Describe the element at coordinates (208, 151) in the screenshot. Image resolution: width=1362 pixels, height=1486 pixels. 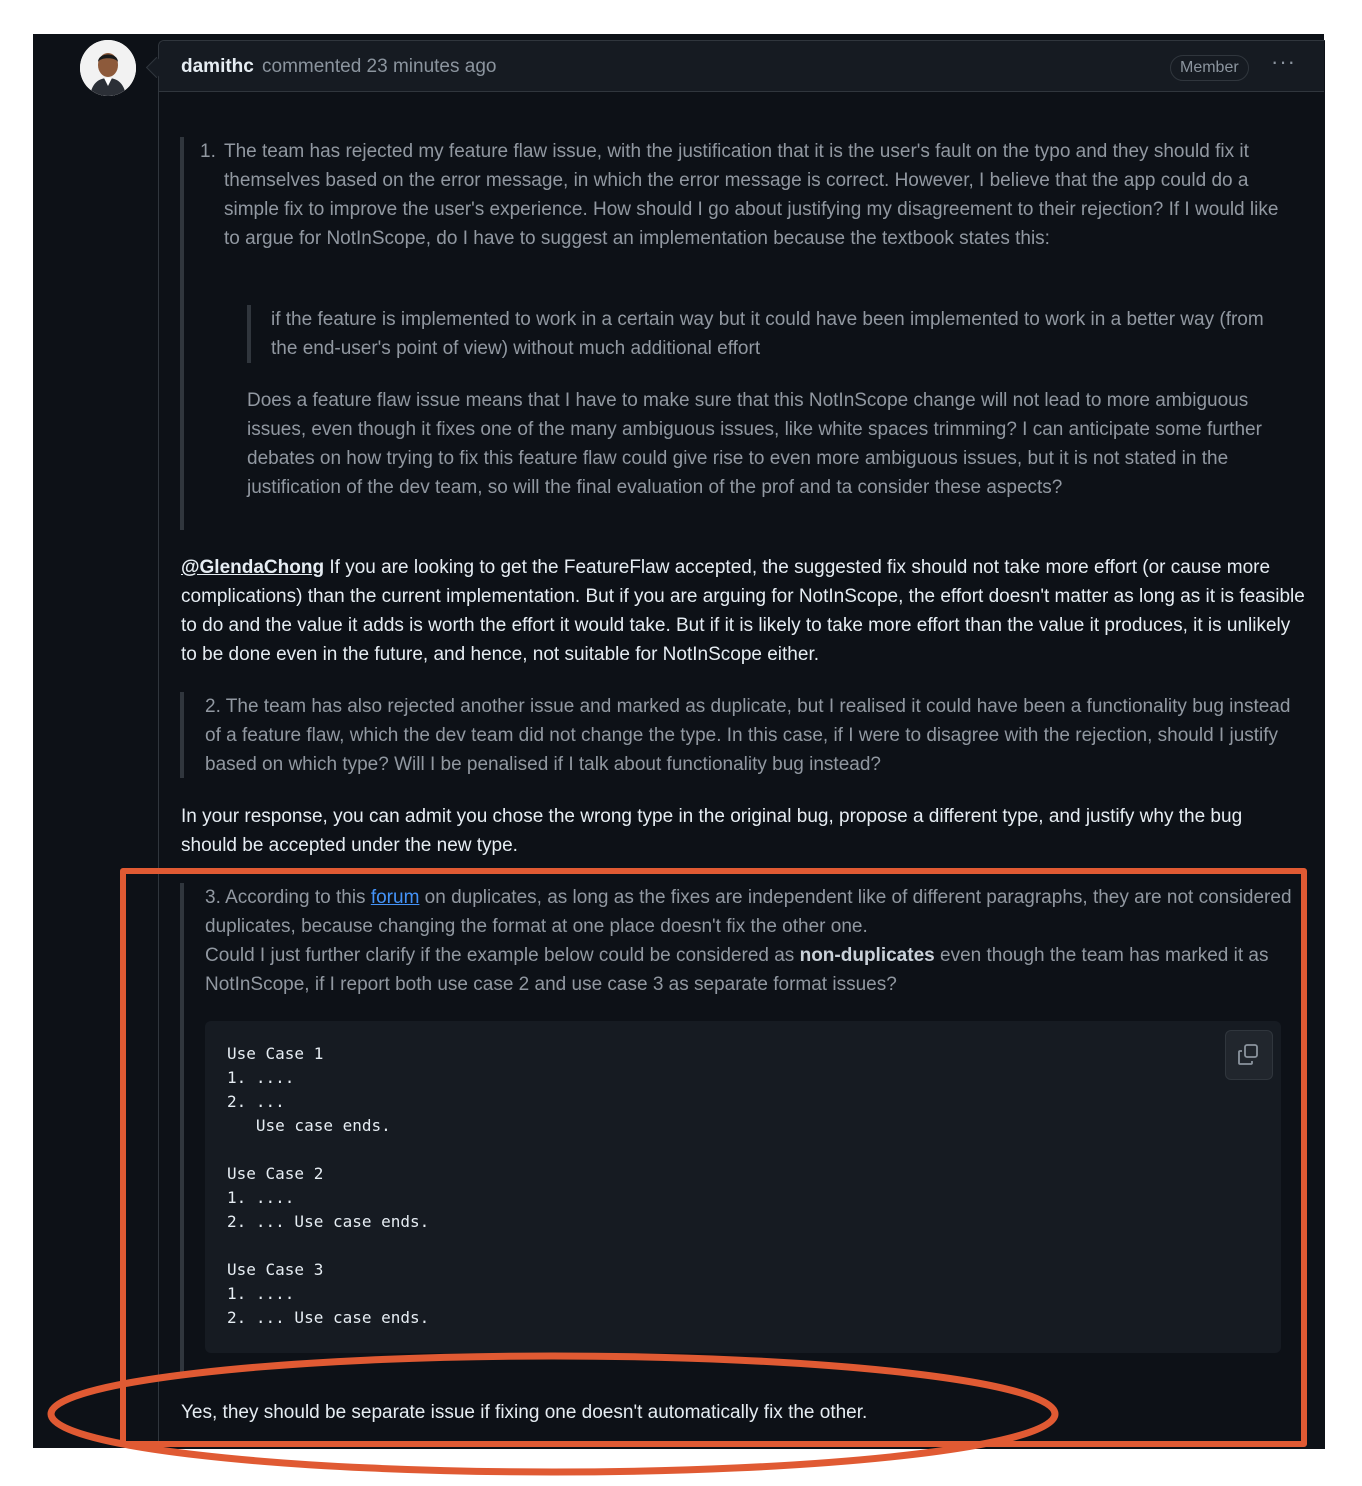
I see `quote-1-number: 1.` at that location.